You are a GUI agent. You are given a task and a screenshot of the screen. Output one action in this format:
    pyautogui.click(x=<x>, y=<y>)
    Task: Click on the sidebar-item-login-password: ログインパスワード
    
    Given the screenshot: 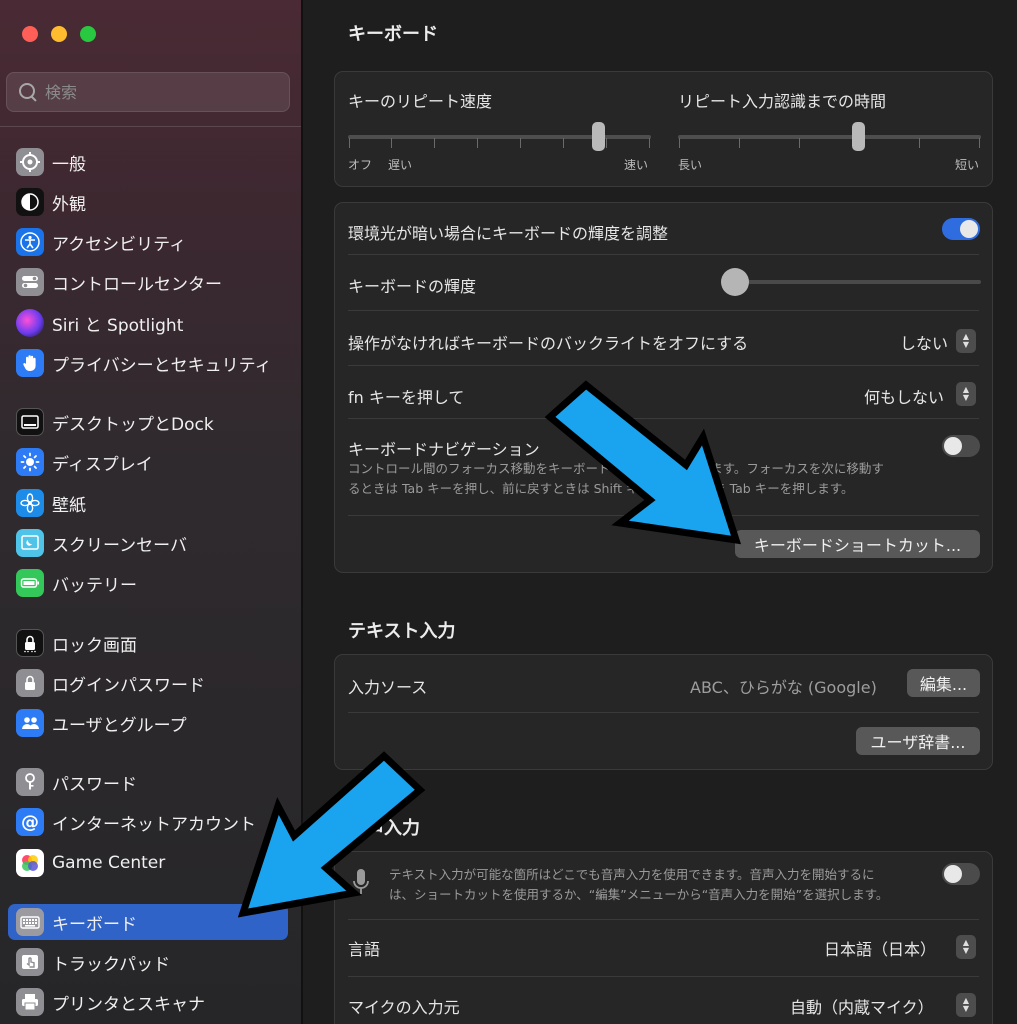 What is the action you would take?
    pyautogui.click(x=148, y=683)
    